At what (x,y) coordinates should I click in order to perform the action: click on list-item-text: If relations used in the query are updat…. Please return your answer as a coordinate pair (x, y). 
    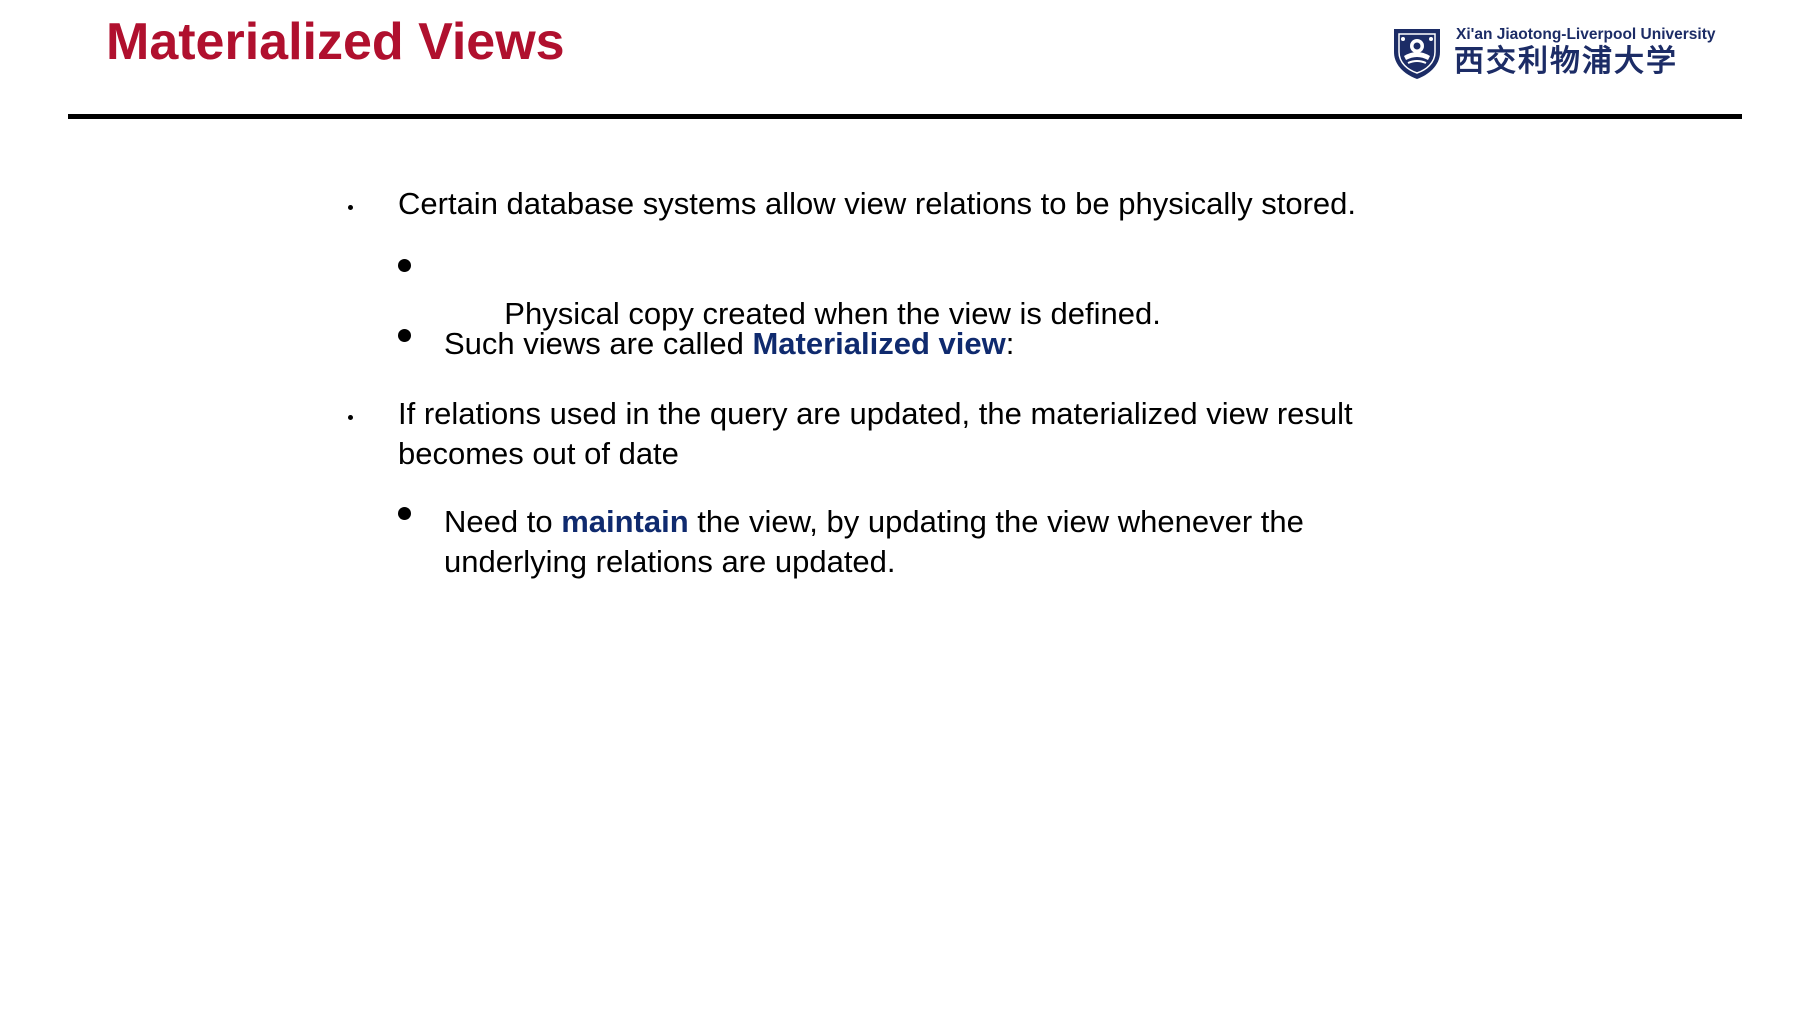
    Looking at the image, I should click on (875, 433).